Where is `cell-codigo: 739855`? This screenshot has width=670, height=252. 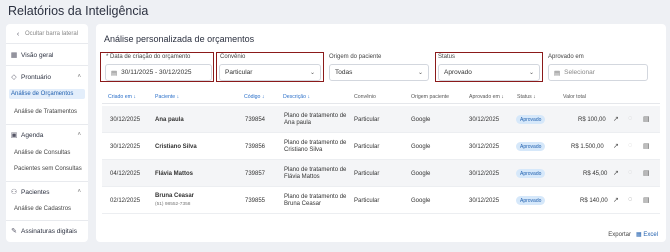
cell-codigo: 739855 is located at coordinates (255, 201).